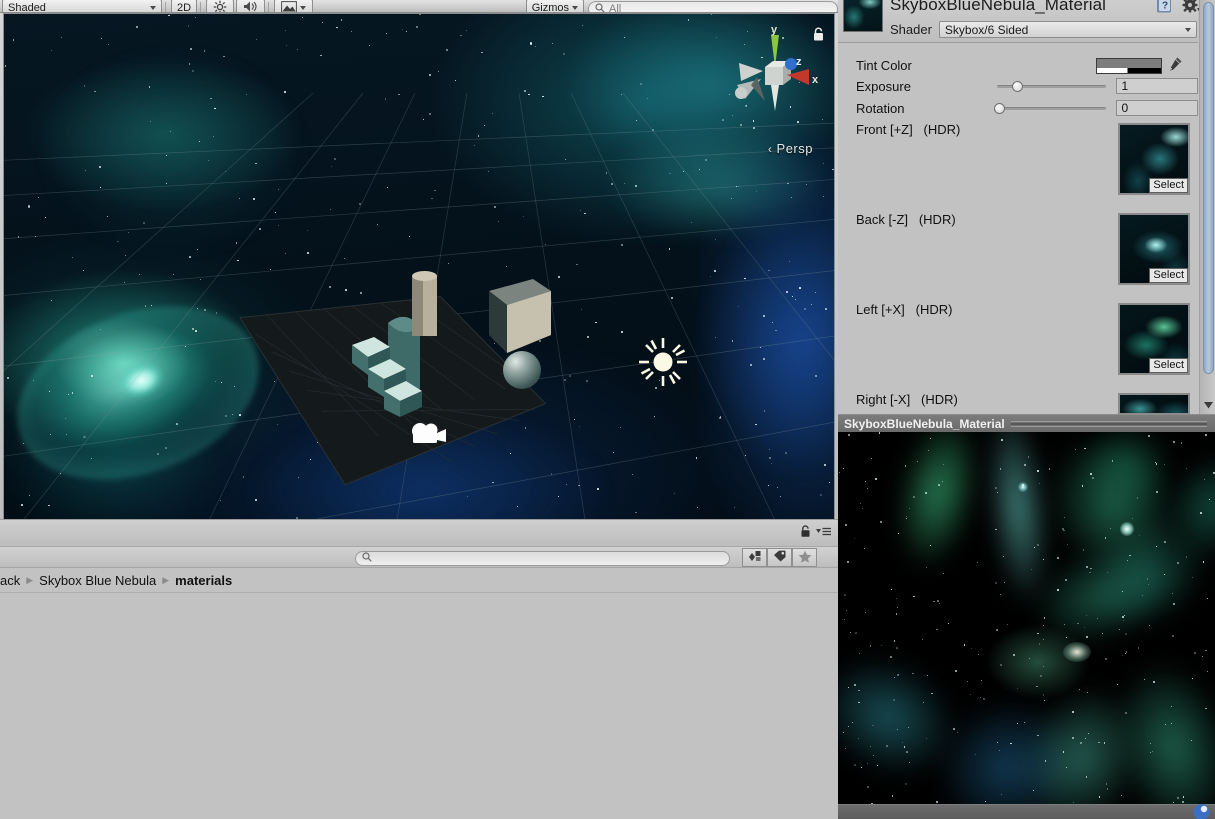 This screenshot has width=1215, height=819. What do you see at coordinates (924, 423) in the screenshot?
I see `preview-title: SkyboxBlueNebula_Material` at bounding box center [924, 423].